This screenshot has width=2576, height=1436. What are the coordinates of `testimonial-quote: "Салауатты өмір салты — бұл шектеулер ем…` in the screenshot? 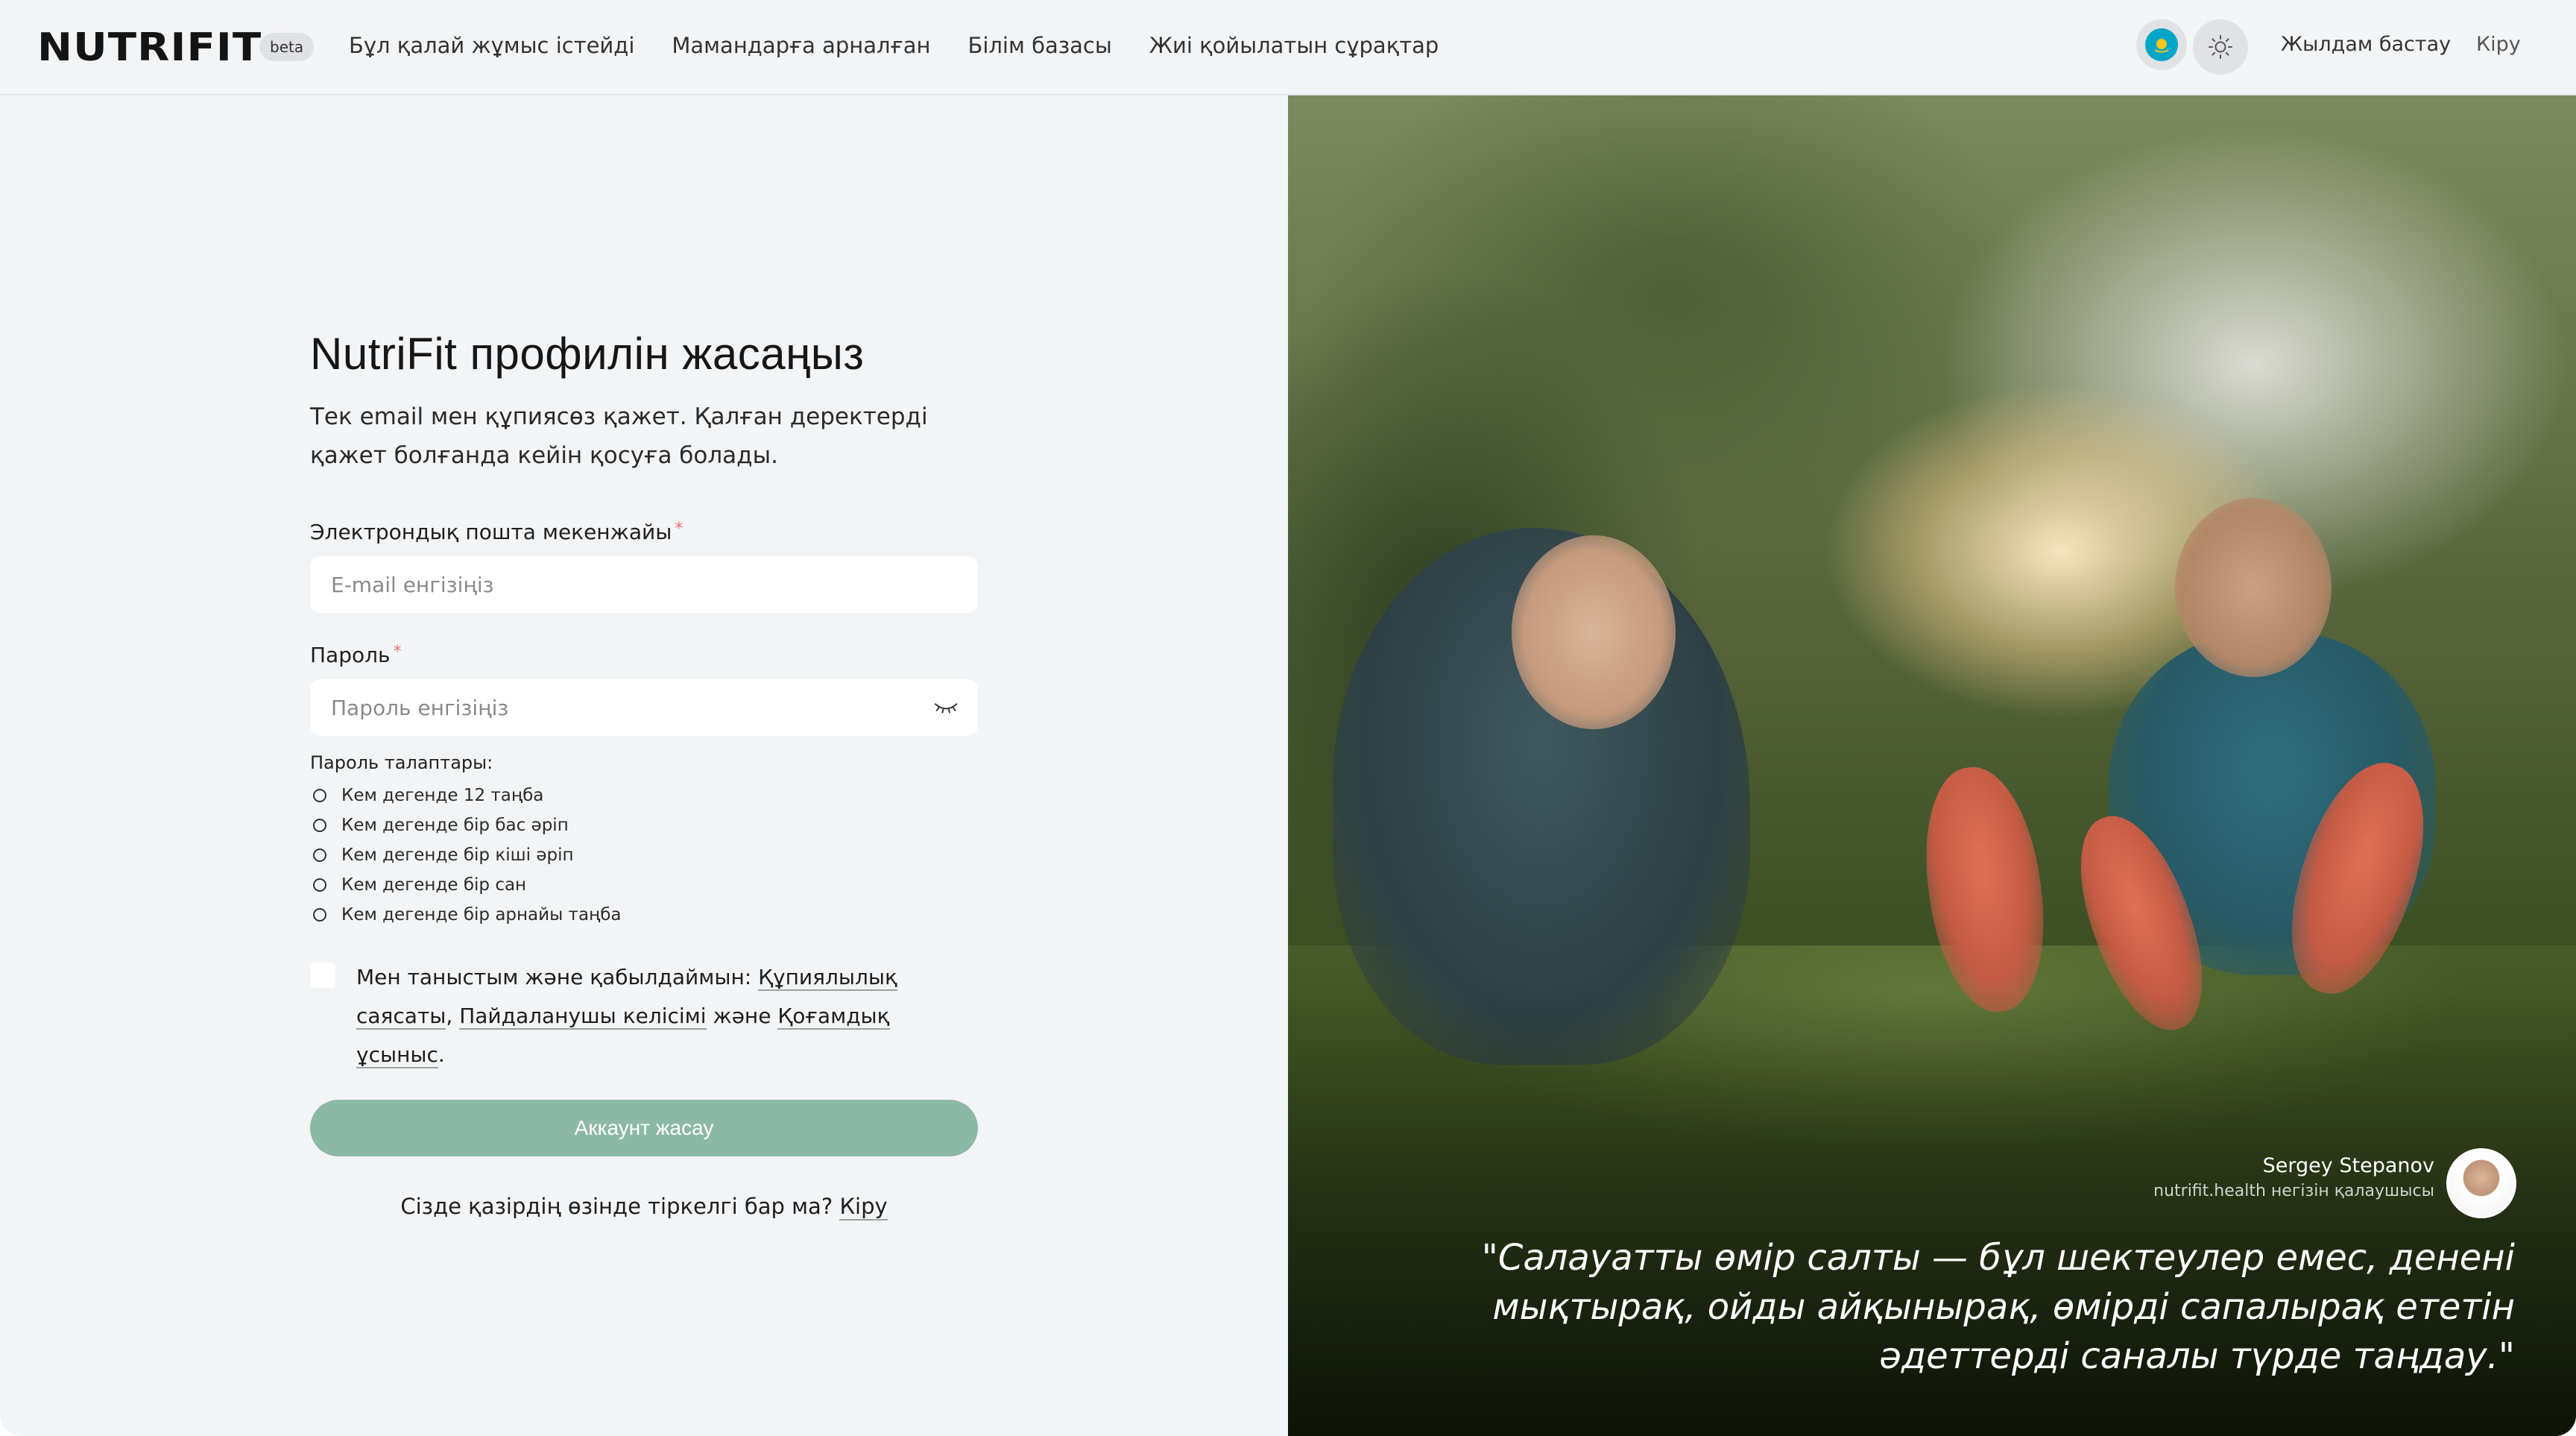 It's located at (1998, 1307).